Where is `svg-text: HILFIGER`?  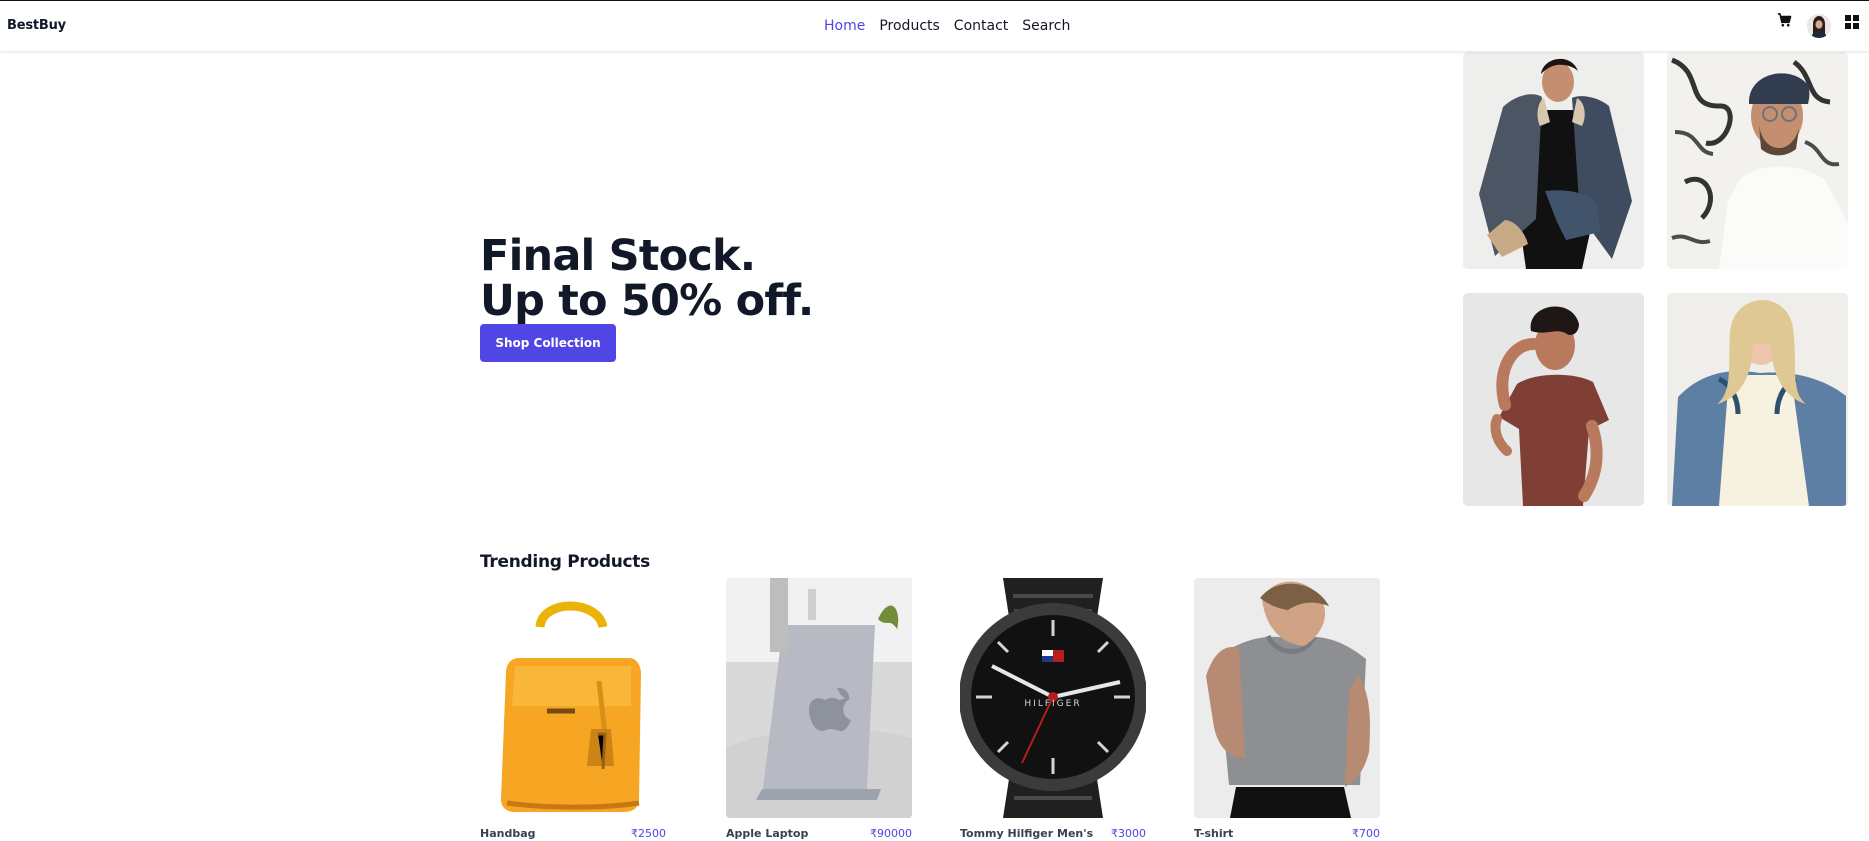 svg-text: HILFIGER is located at coordinates (1052, 704).